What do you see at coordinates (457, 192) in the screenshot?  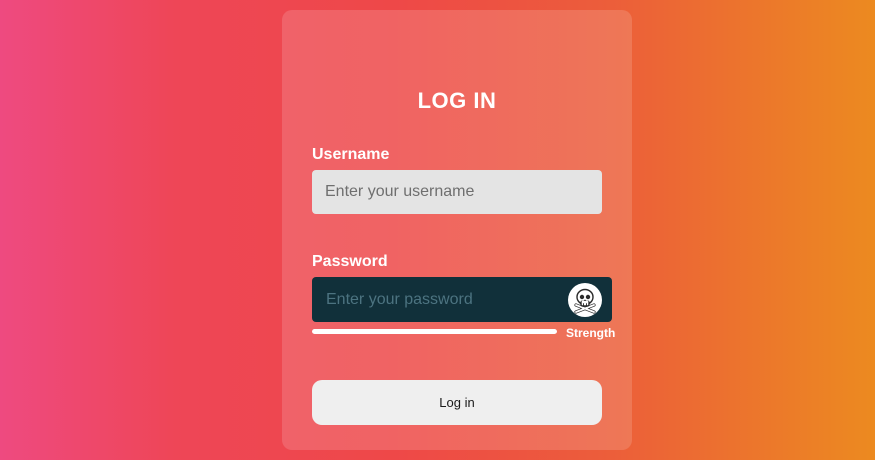 I see `username-input` at bounding box center [457, 192].